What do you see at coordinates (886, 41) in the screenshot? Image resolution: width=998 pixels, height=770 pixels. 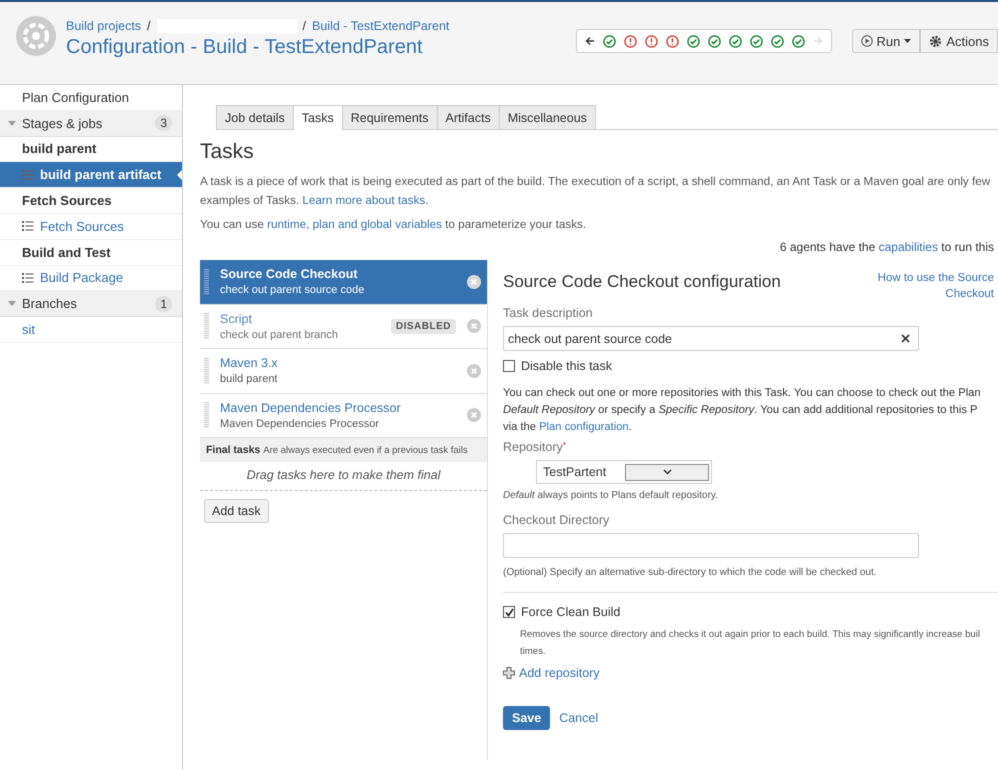 I see `run-button: Run` at bounding box center [886, 41].